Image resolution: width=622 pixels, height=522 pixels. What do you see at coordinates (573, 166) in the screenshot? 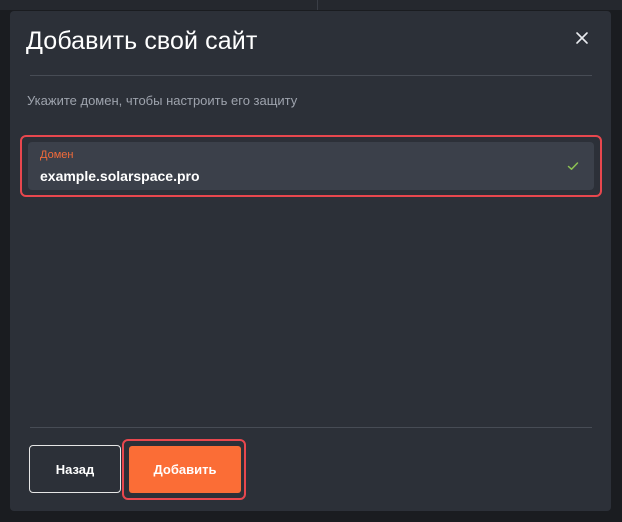
I see `check-icon` at bounding box center [573, 166].